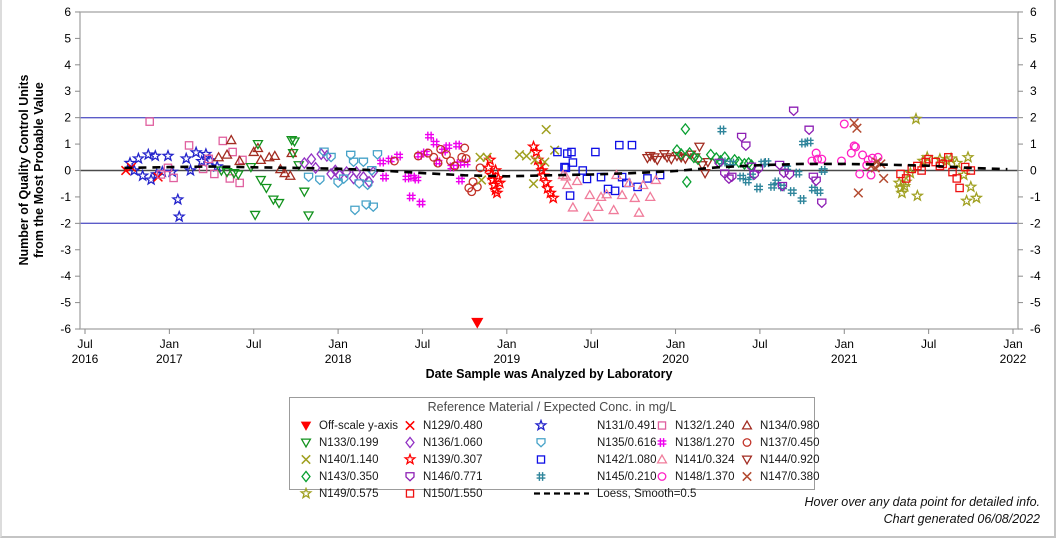  What do you see at coordinates (67, 144) in the screenshot?
I see `y-tick-label-left: 1` at bounding box center [67, 144].